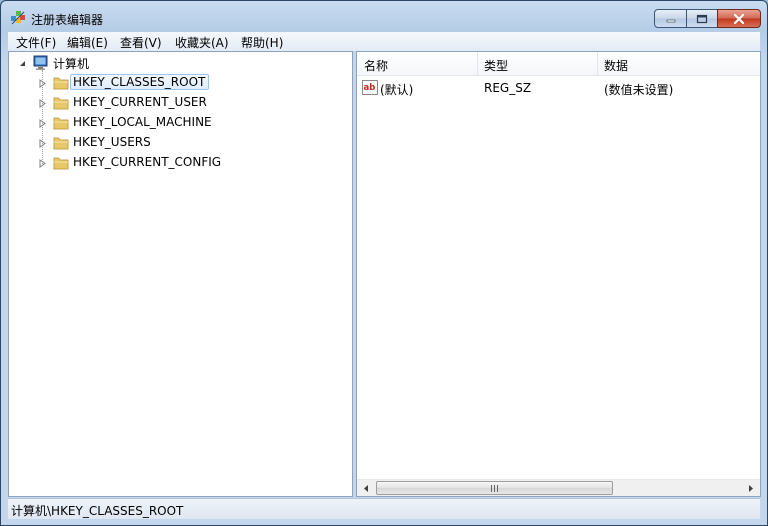  I want to click on computer-icon, so click(40, 62).